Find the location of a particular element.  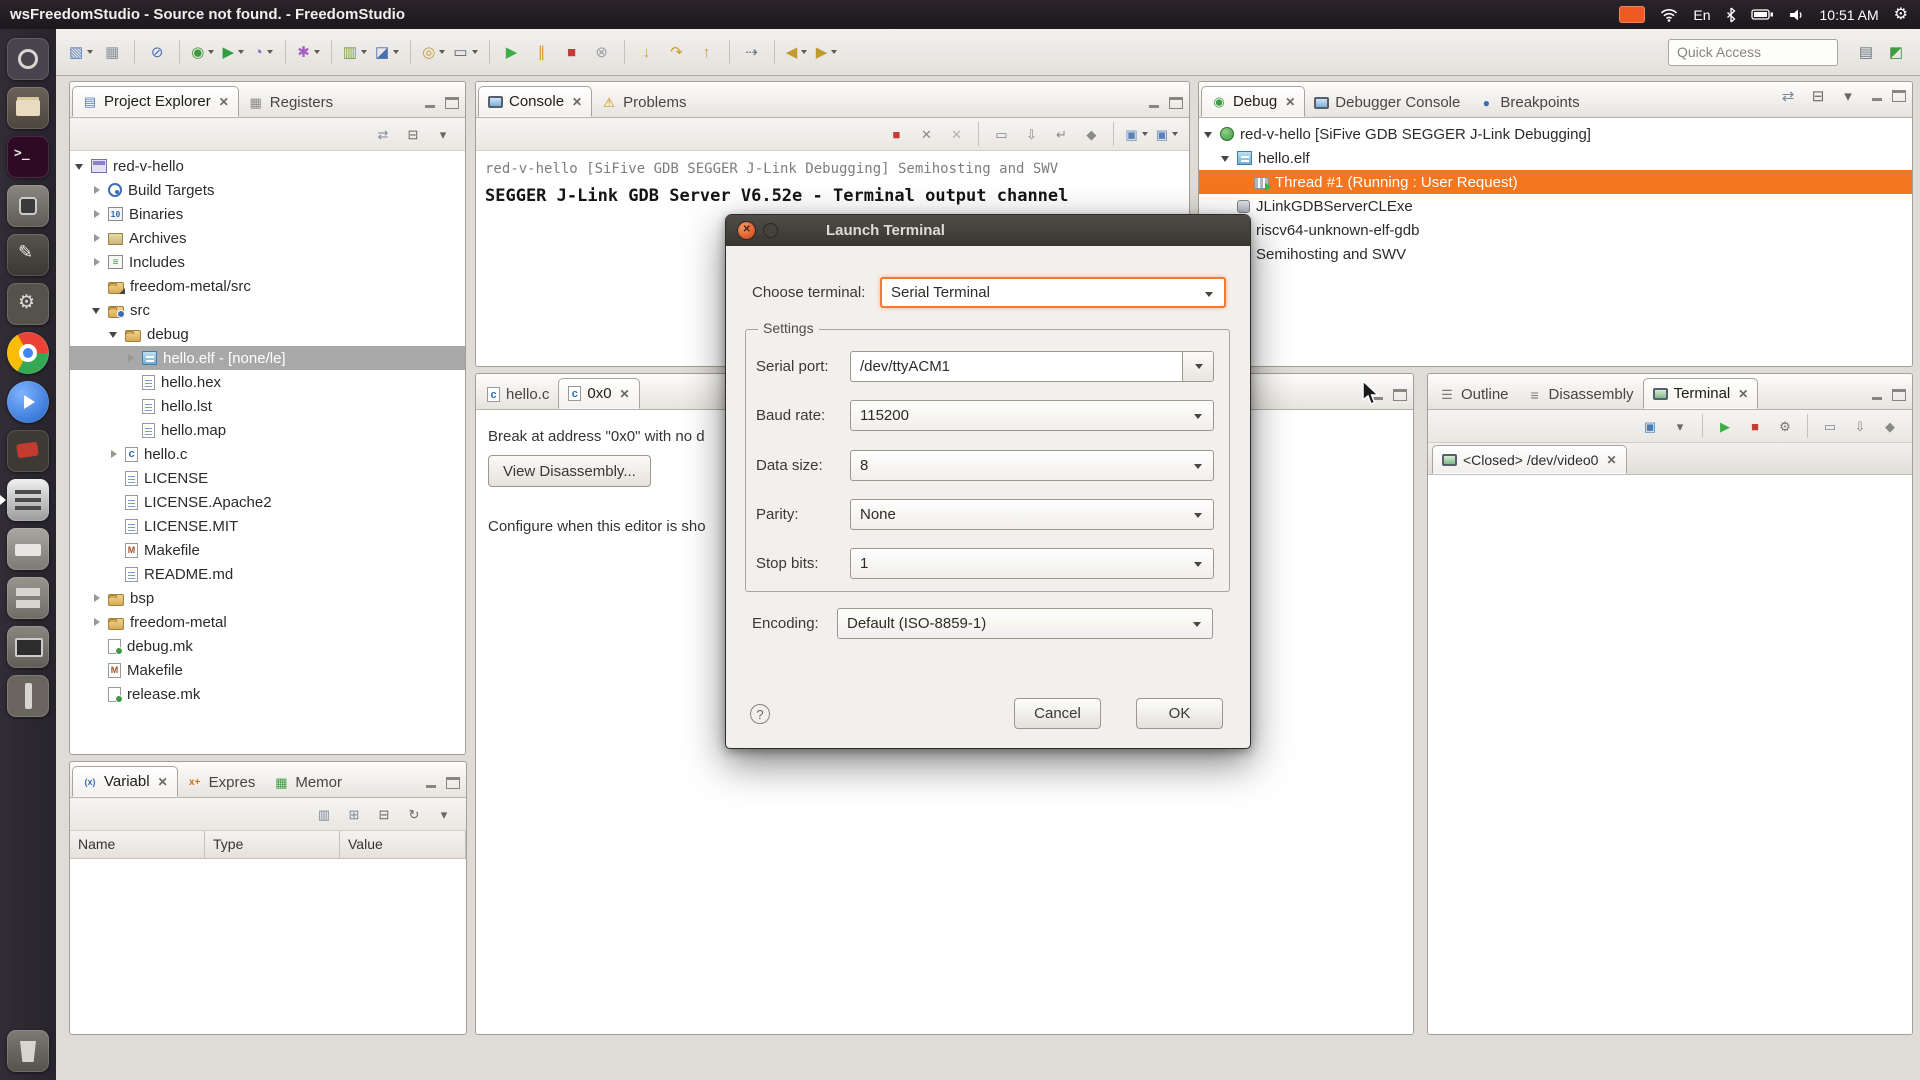

terminal-disconnect-button: ■ is located at coordinates (1755, 426).